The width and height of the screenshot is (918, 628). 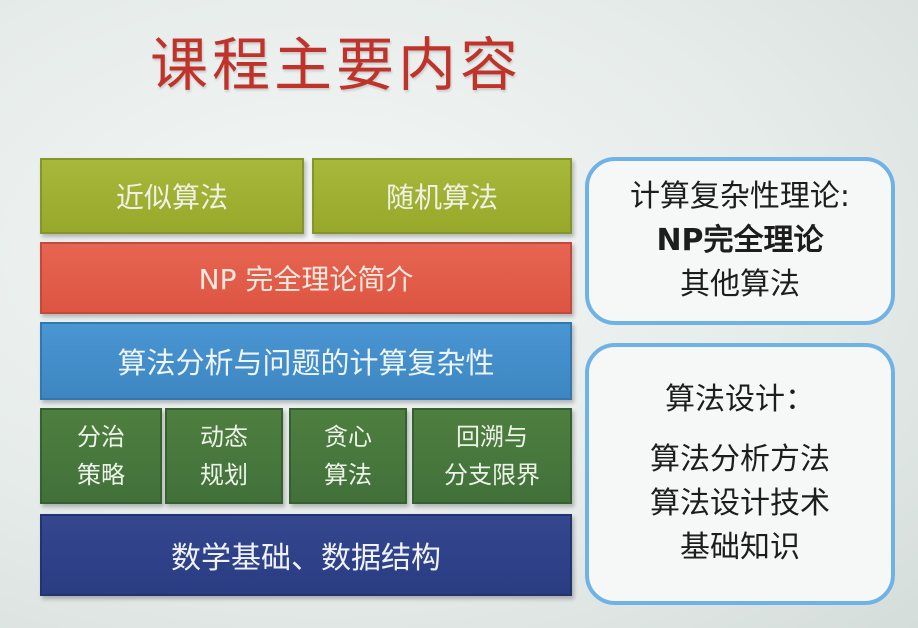 What do you see at coordinates (101, 456) in the screenshot?
I see `block-divide-and-conquer: 分治 策略` at bounding box center [101, 456].